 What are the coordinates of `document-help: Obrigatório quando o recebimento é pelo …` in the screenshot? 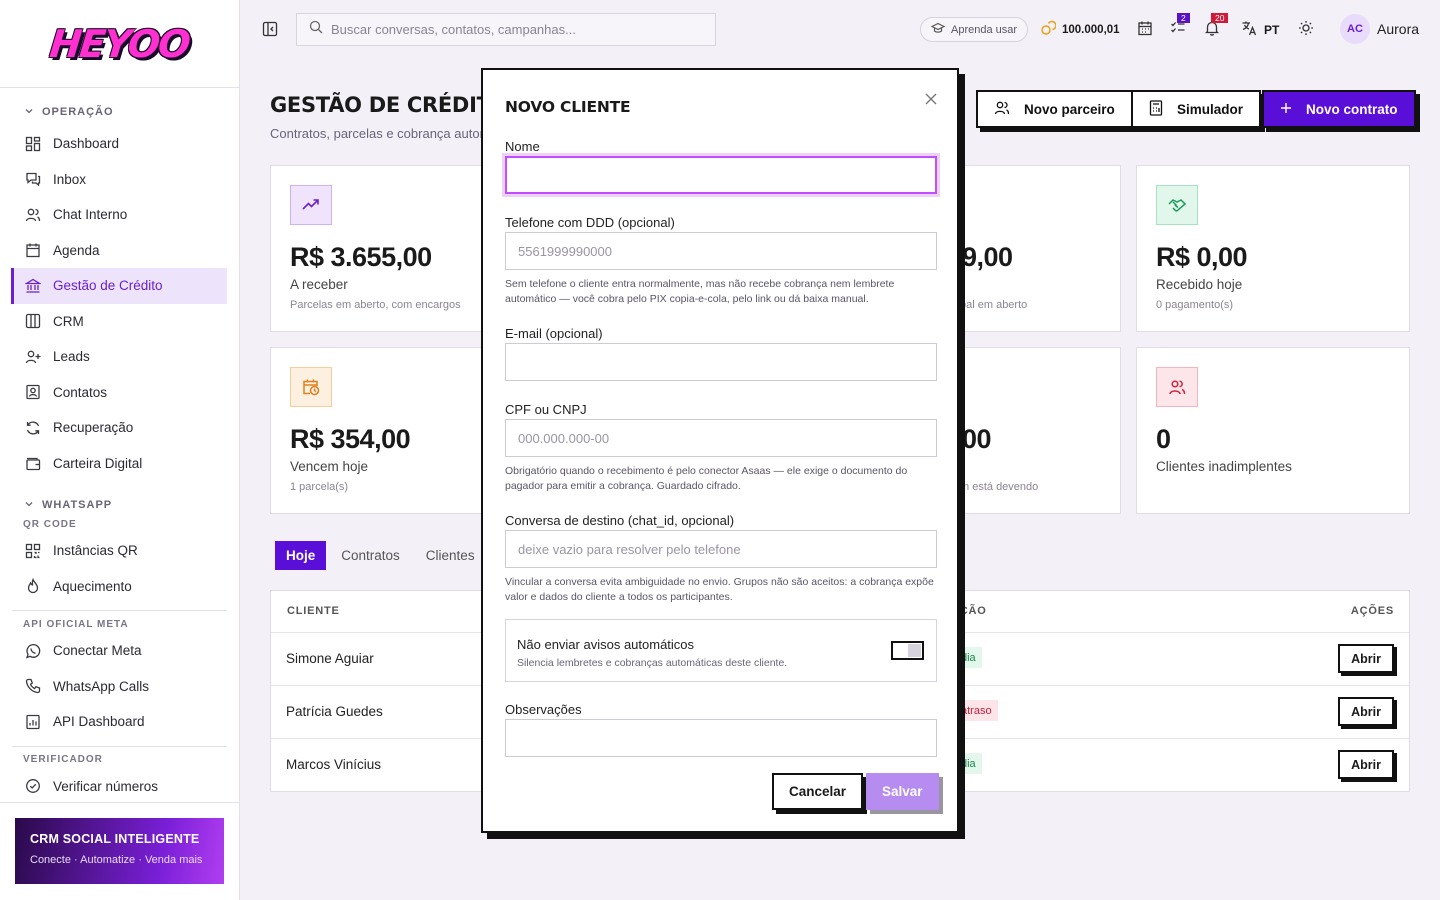 It's located at (706, 478).